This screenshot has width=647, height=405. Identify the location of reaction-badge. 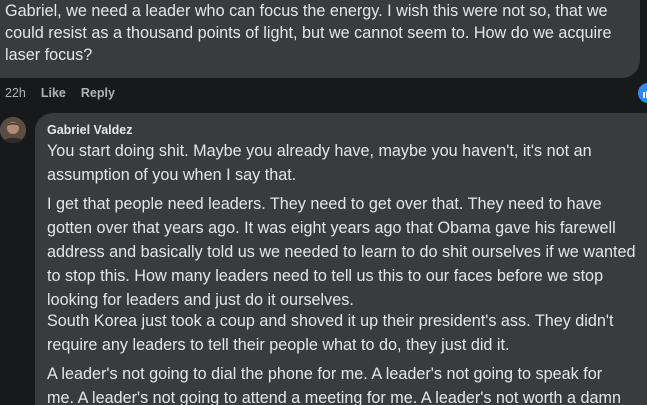
(641, 93).